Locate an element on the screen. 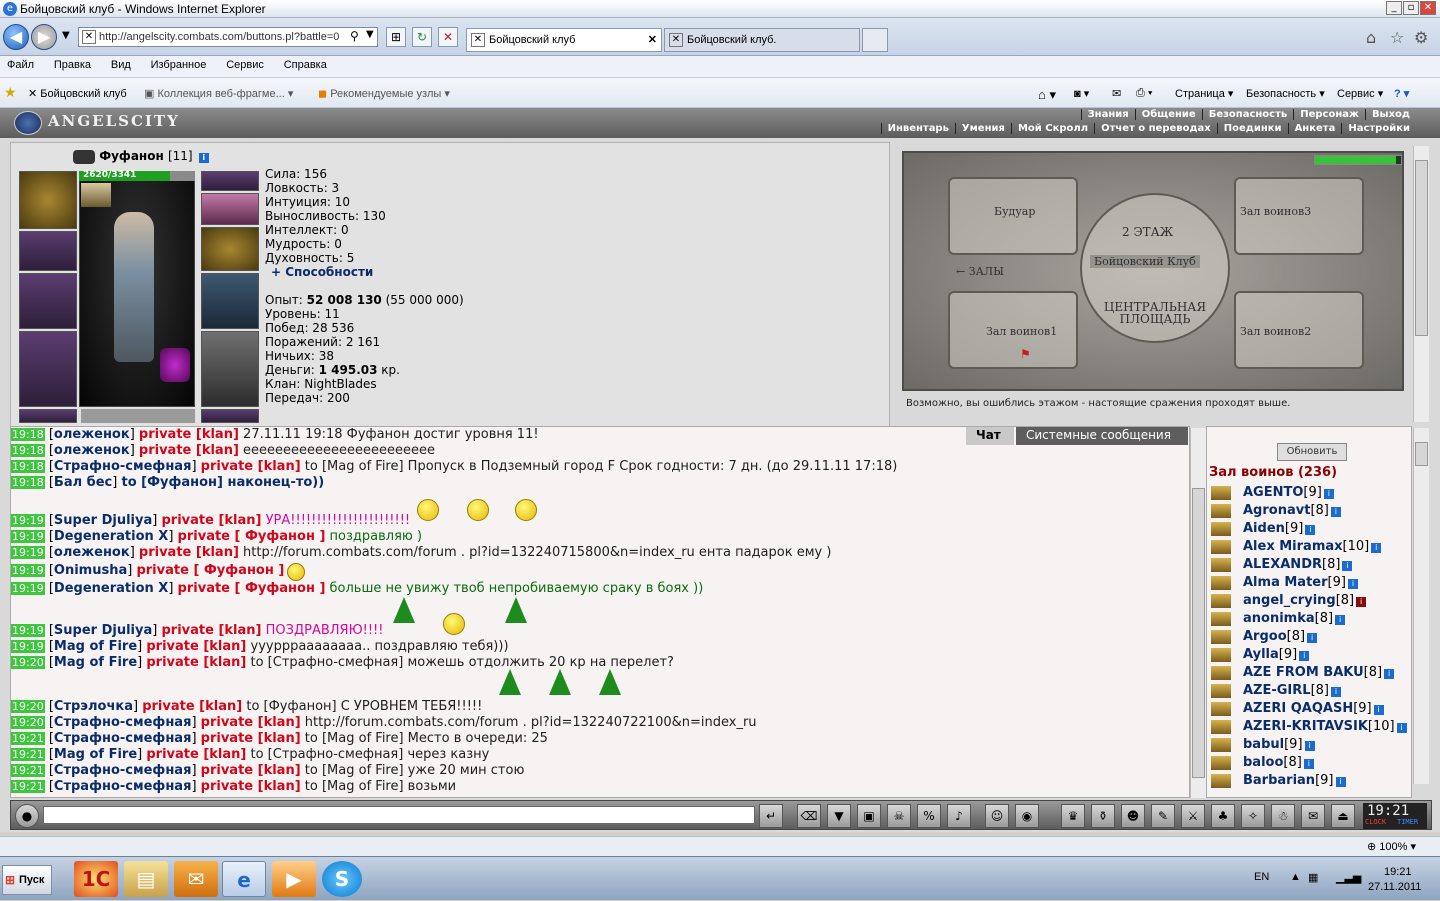 The width and height of the screenshot is (1440, 901). refresh-button: Обновить is located at coordinates (1312, 452).